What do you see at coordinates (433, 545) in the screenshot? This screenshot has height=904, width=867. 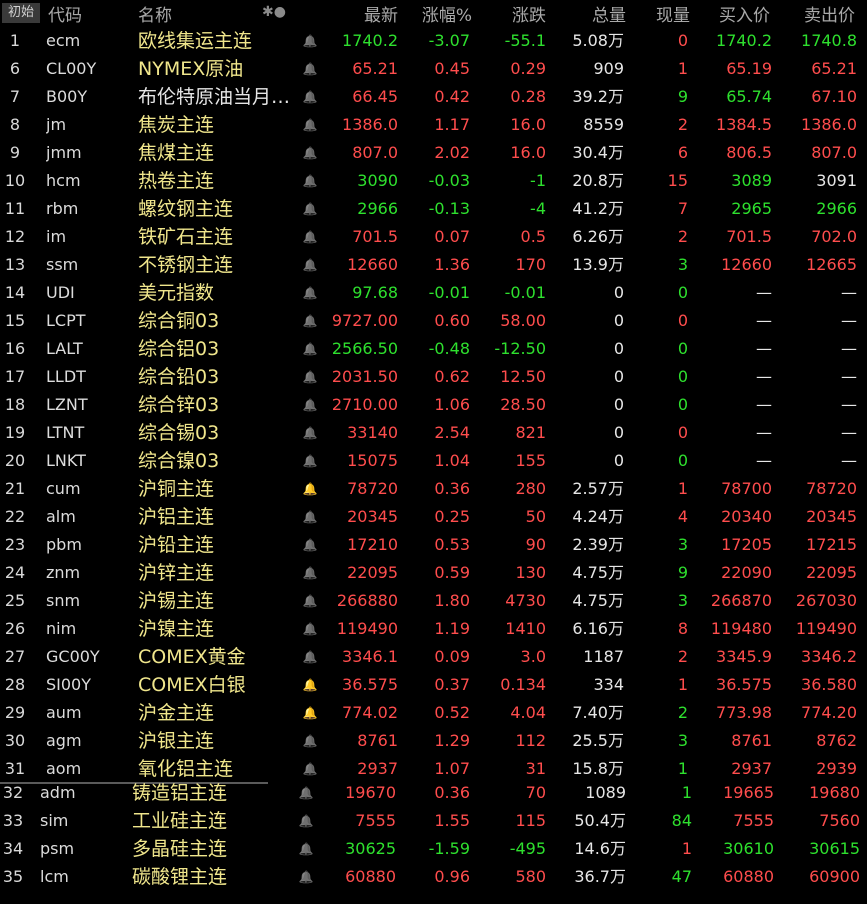 I see `table-row: 23 pbm 沪铅主连 🔔 17210 0.53 90 2.39万 3 17205 17215` at bounding box center [433, 545].